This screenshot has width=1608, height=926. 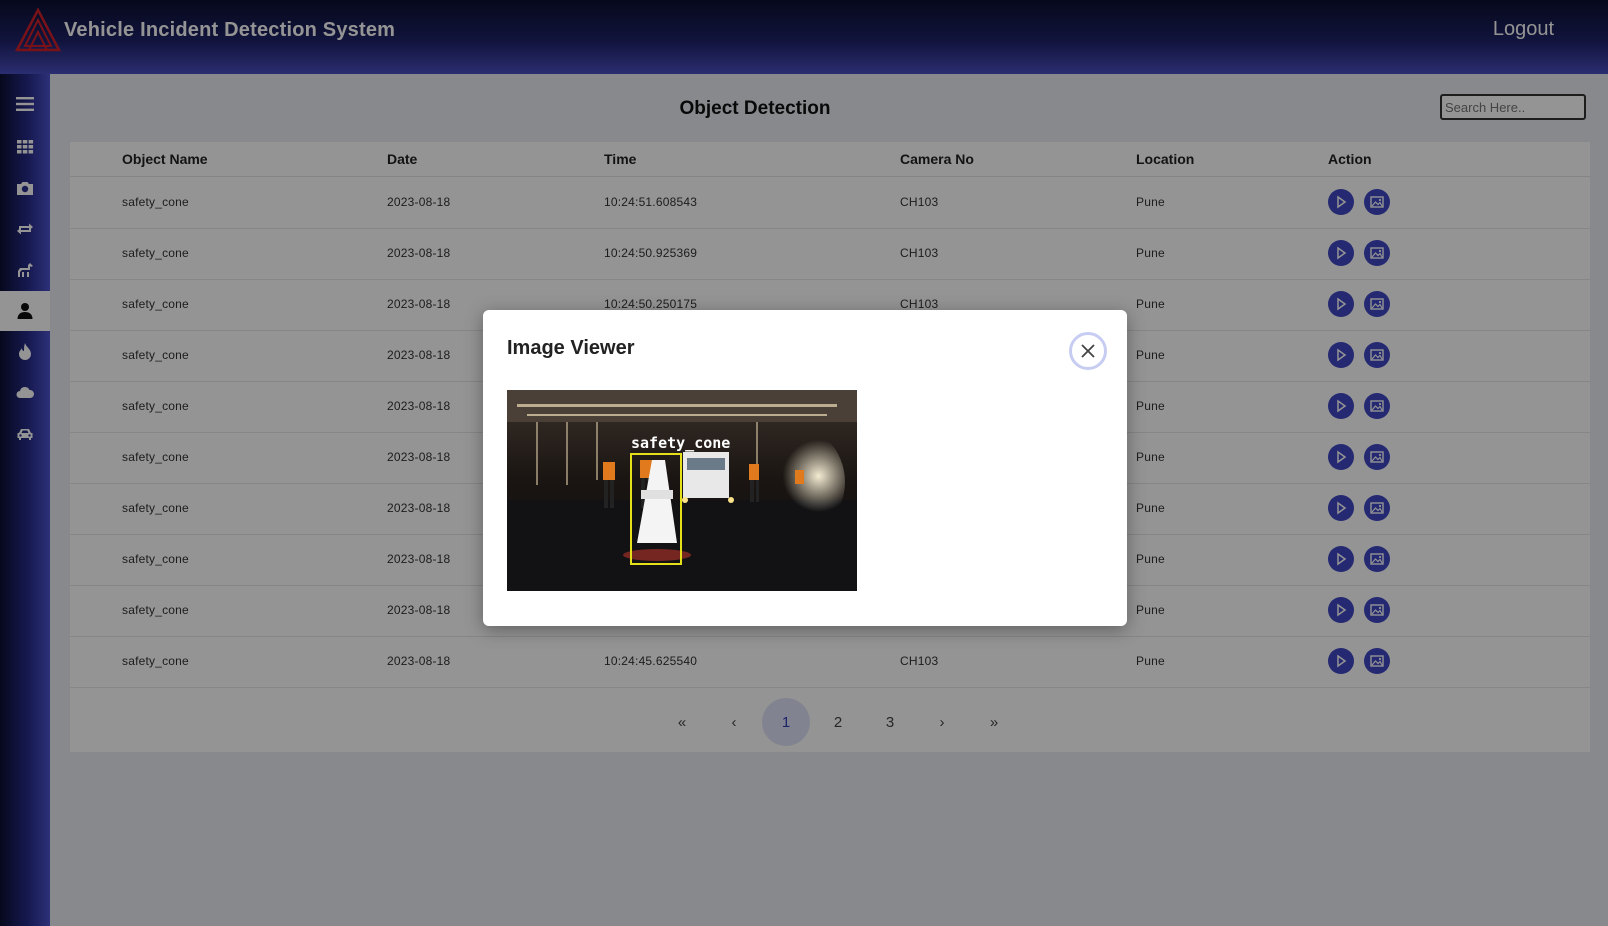 What do you see at coordinates (682, 490) in the screenshot?
I see `detection-image: safety_cone` at bounding box center [682, 490].